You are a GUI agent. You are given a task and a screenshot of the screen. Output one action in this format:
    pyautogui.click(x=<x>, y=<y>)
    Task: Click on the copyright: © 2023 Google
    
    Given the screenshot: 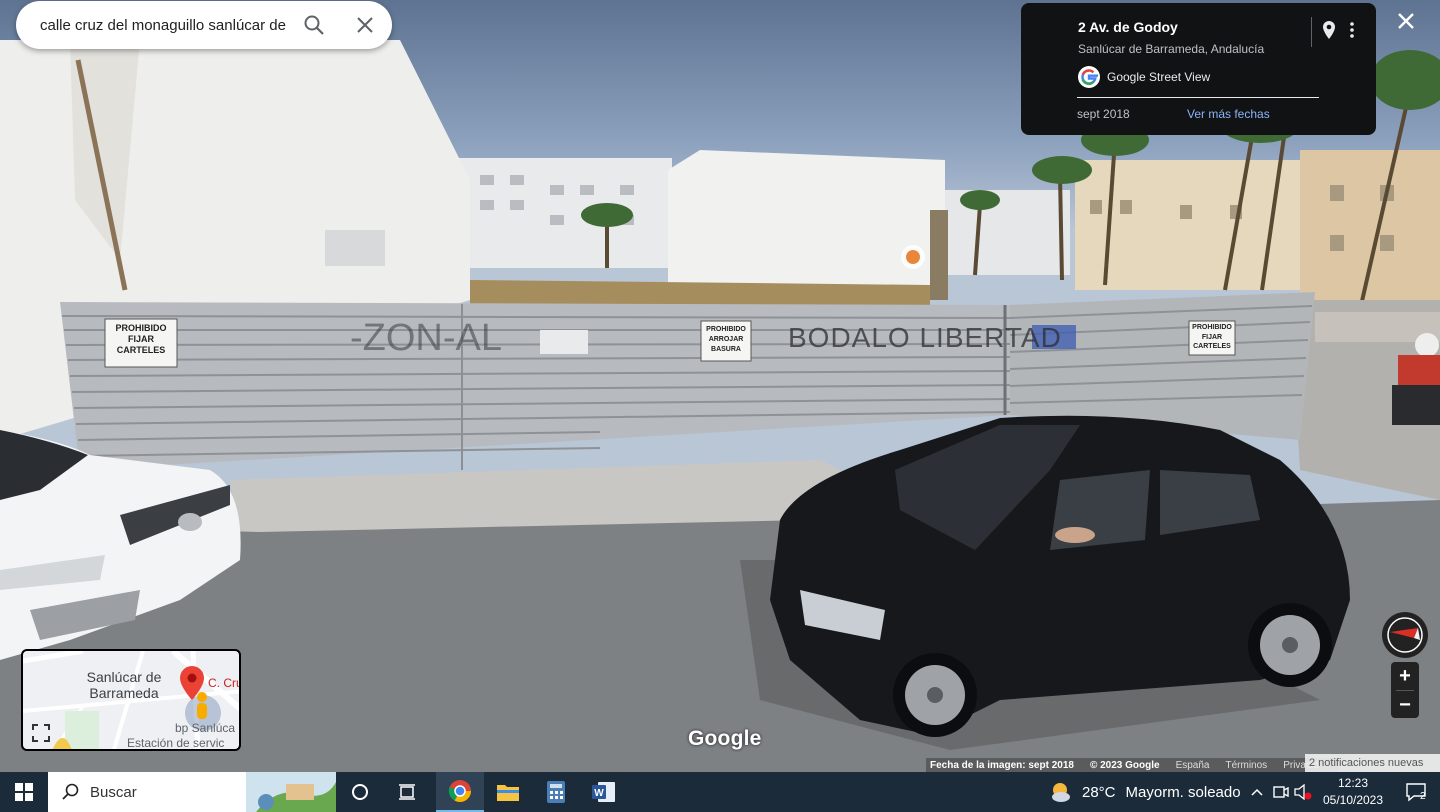 What is the action you would take?
    pyautogui.click(x=1124, y=765)
    